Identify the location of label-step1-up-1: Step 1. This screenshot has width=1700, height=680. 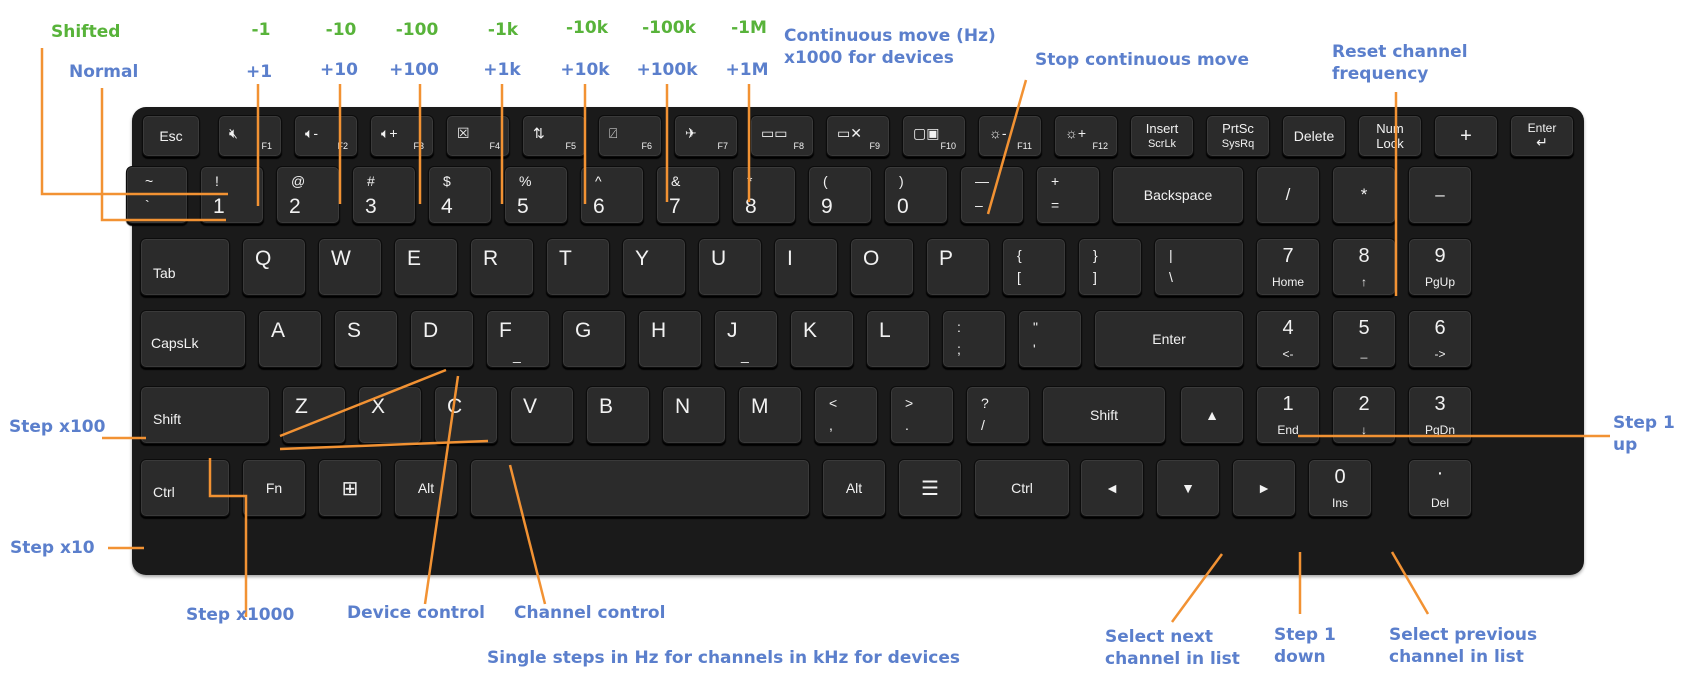
(1644, 423).